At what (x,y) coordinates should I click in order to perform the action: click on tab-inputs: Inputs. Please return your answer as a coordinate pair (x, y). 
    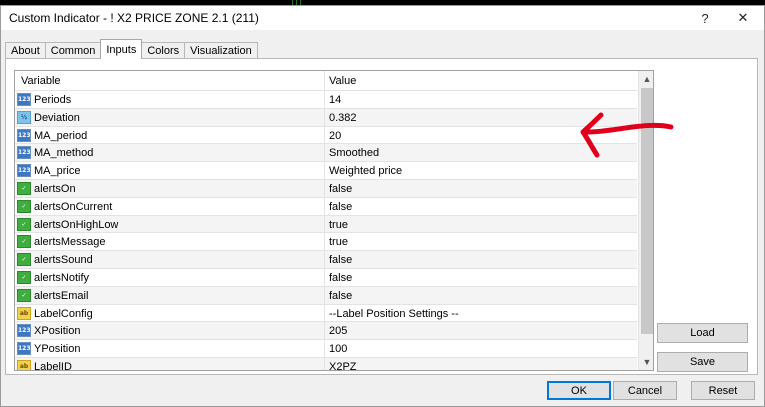
    Looking at the image, I should click on (121, 49).